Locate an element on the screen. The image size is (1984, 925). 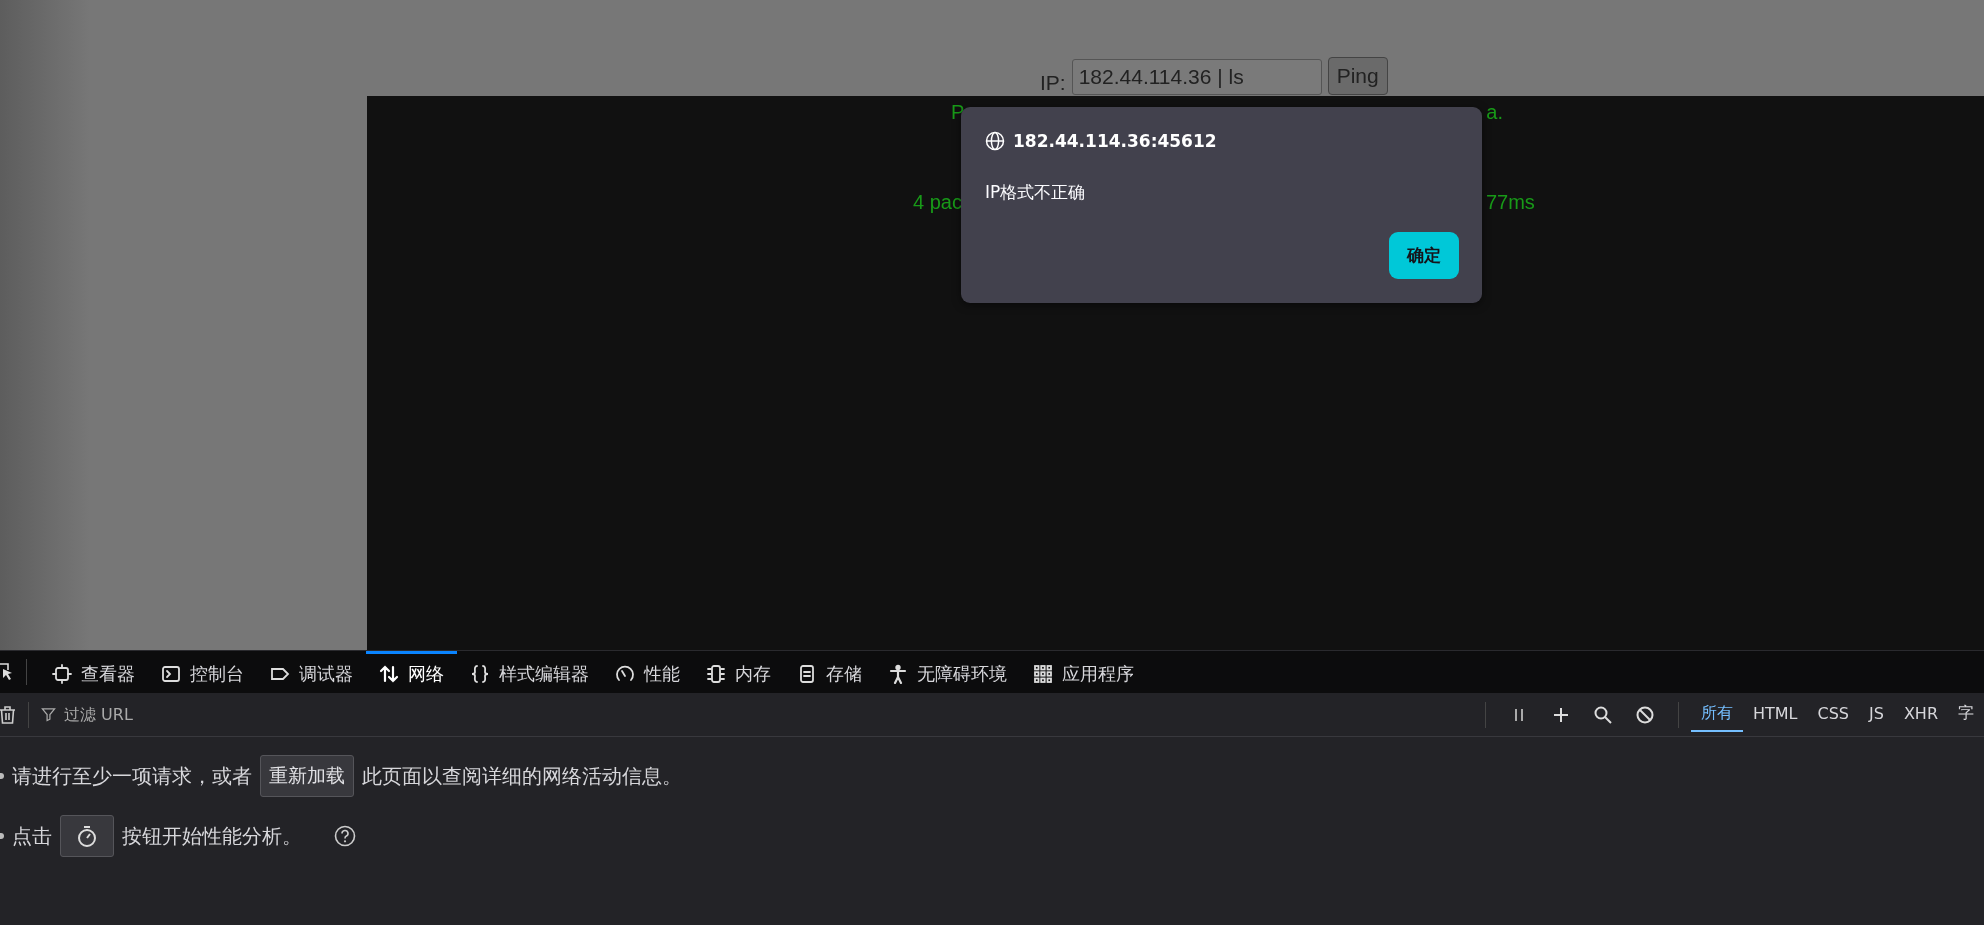
search-icon is located at coordinates (1603, 714).